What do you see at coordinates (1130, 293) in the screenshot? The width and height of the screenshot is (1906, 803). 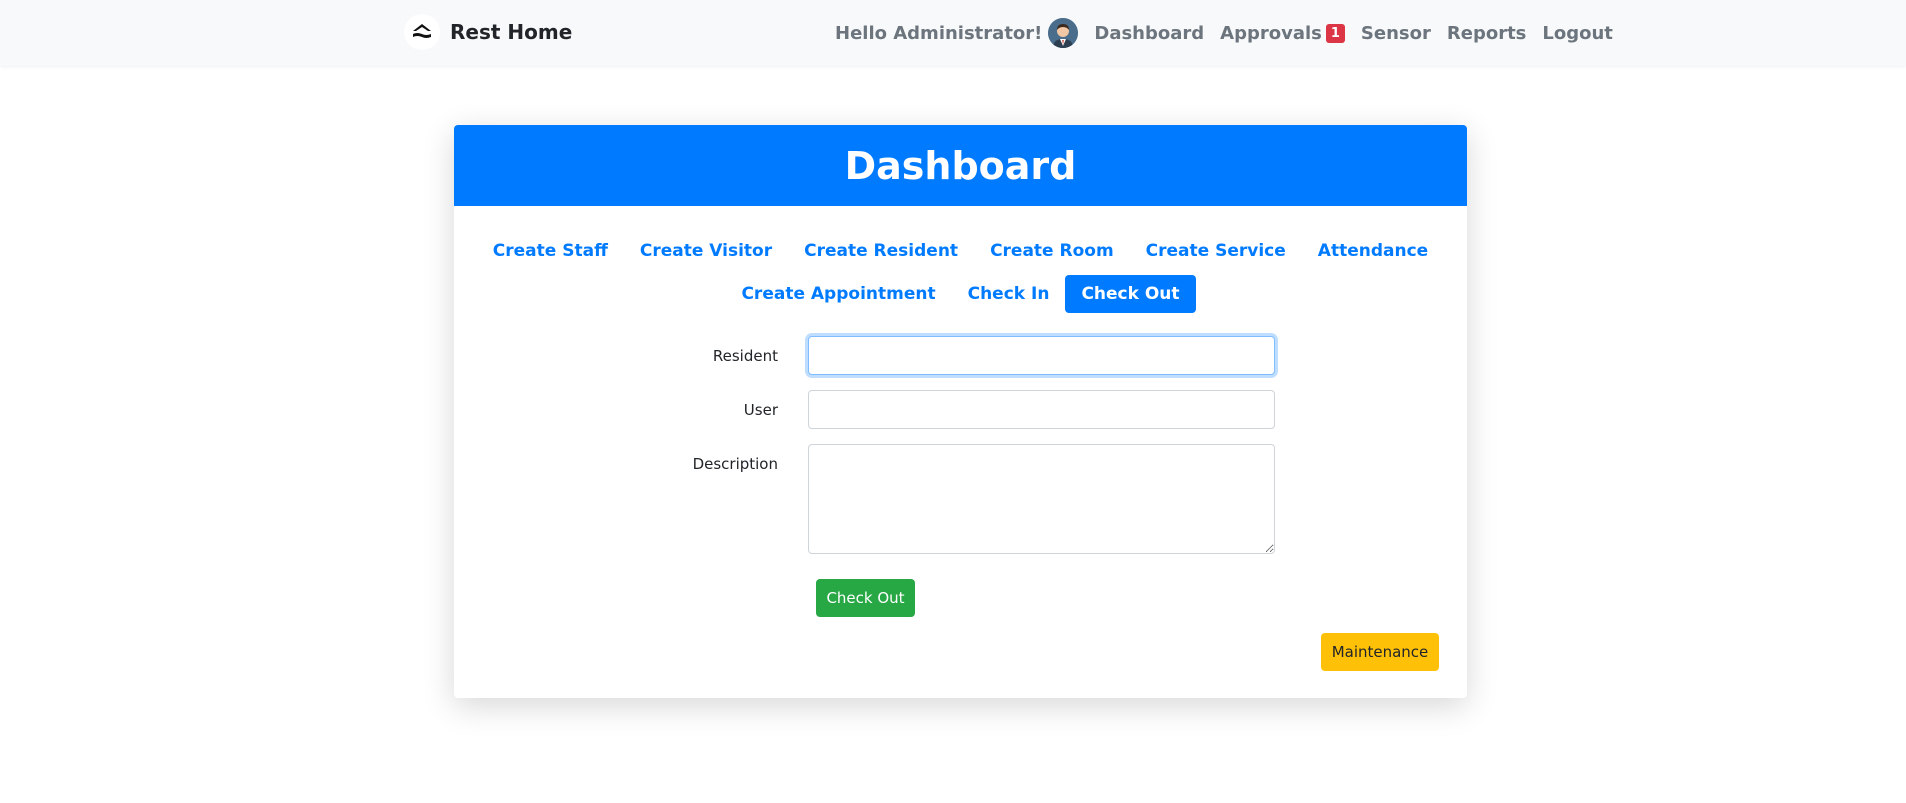 I see `menu-check-out: Check Out` at bounding box center [1130, 293].